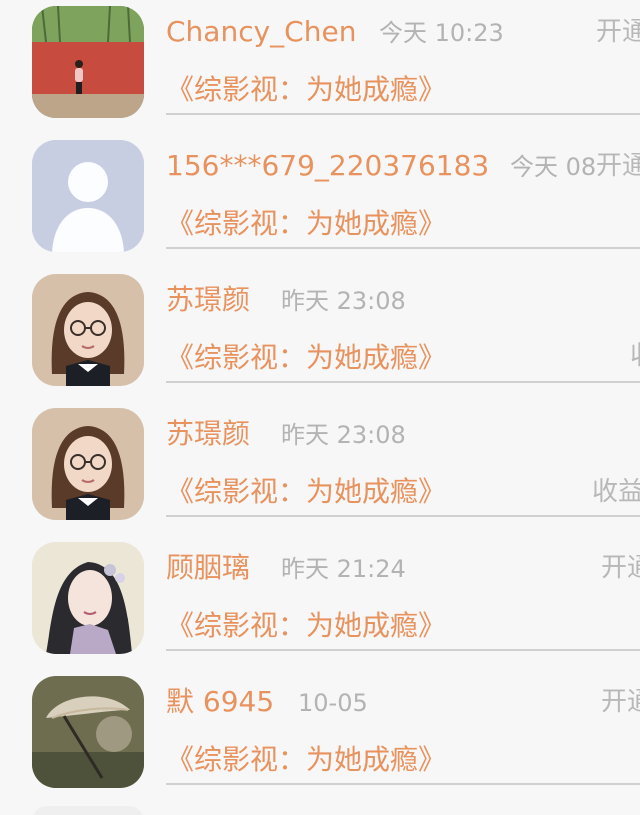 The width and height of the screenshot is (640, 815). I want to click on timestamp: 今天 08, so click(553, 167).